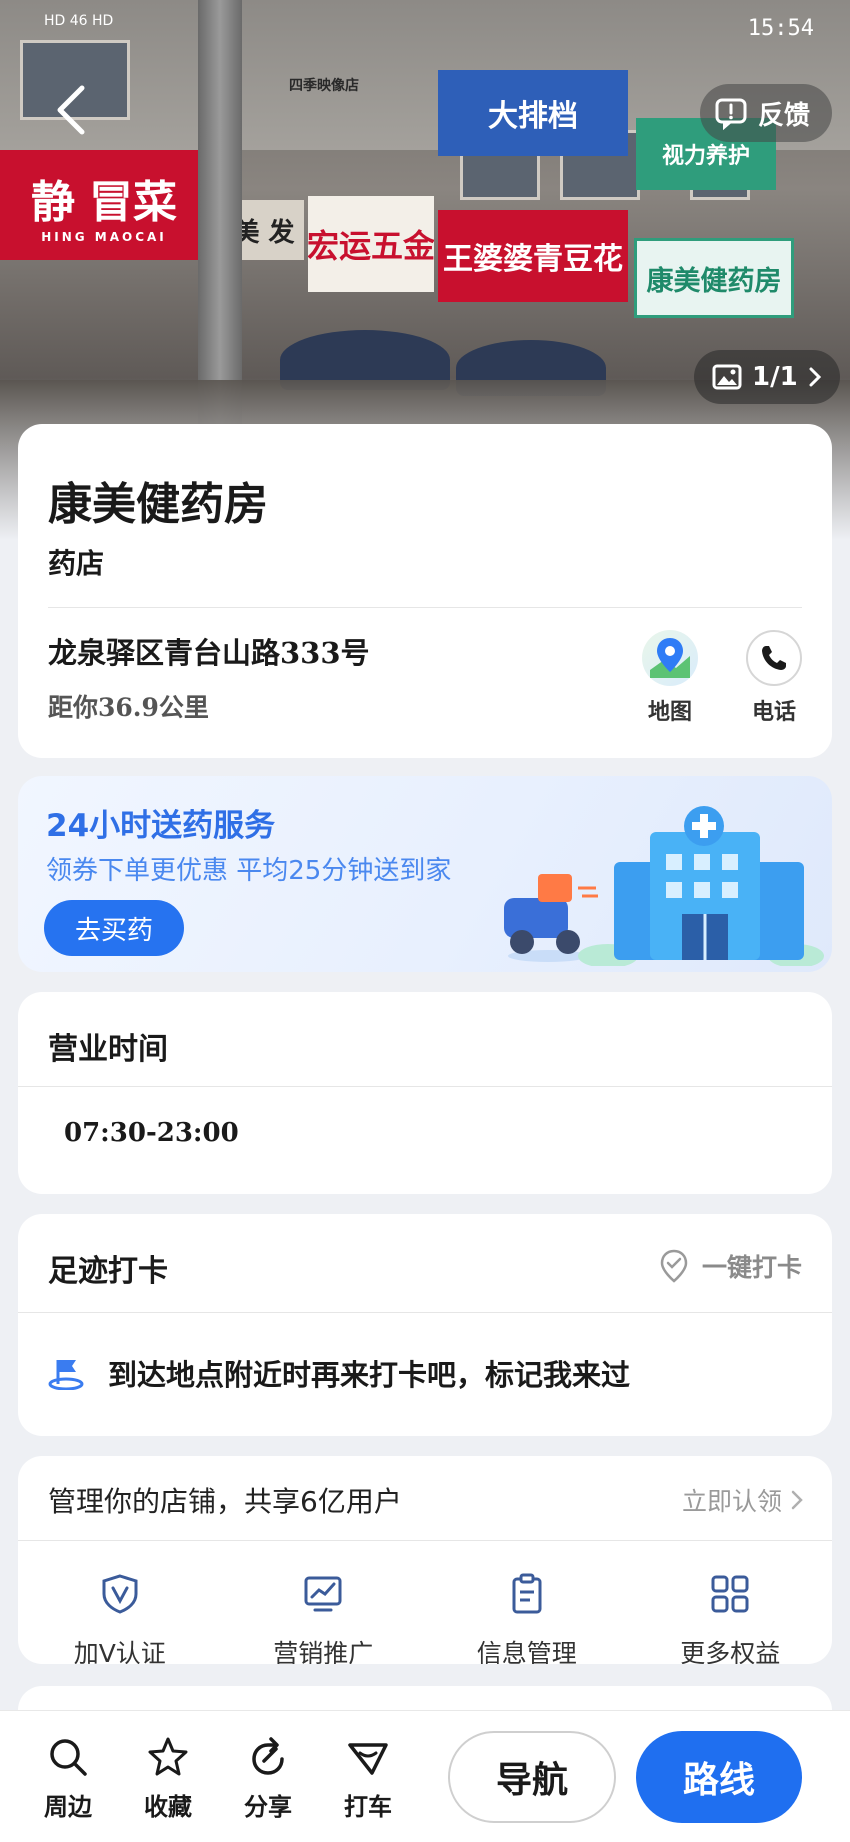 Image resolution: width=850 pixels, height=1842 pixels. What do you see at coordinates (120, 1594) in the screenshot?
I see `v-shield-icon` at bounding box center [120, 1594].